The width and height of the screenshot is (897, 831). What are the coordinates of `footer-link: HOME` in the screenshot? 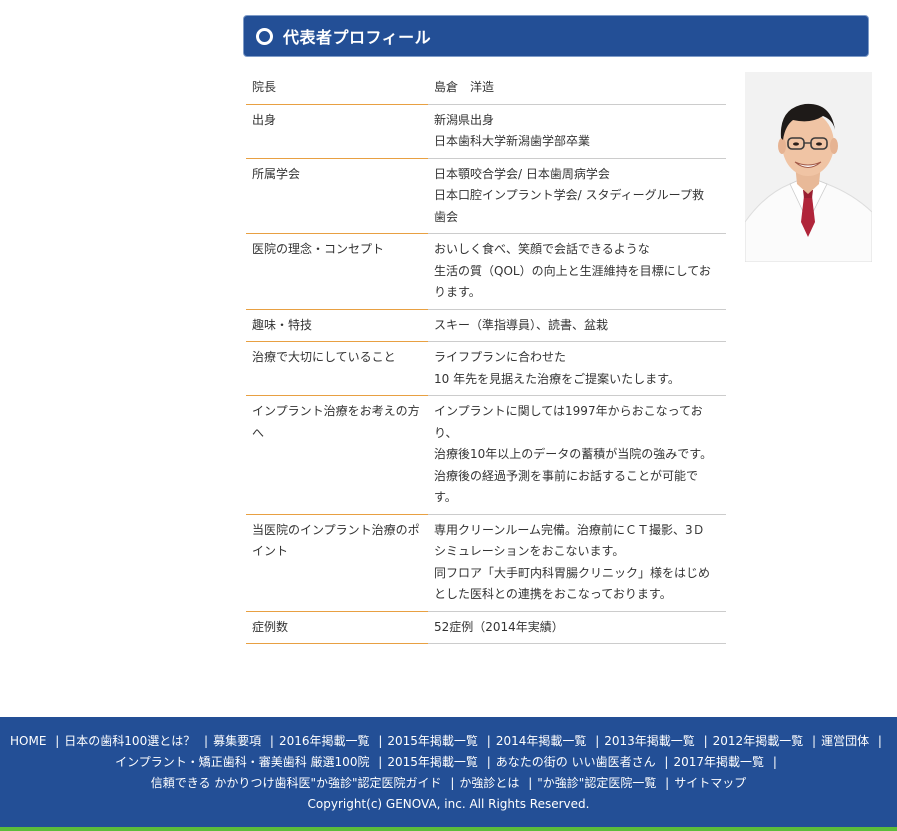 It's located at (28, 741).